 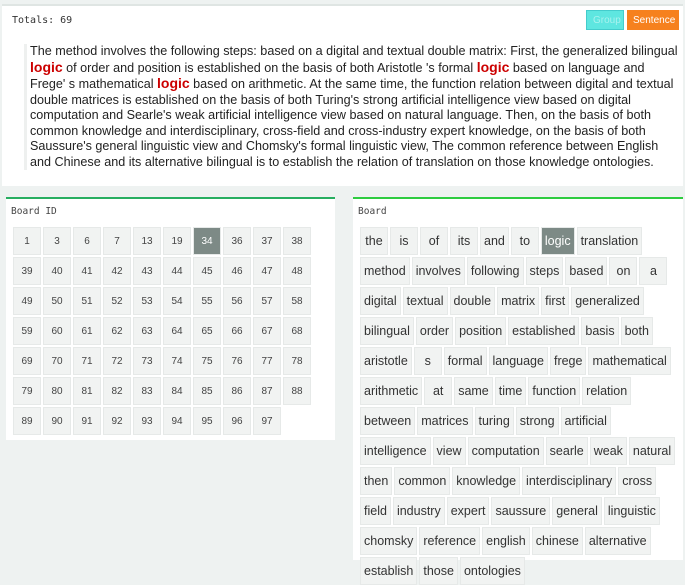 I want to click on board-id-cell: 41, so click(x=87, y=271).